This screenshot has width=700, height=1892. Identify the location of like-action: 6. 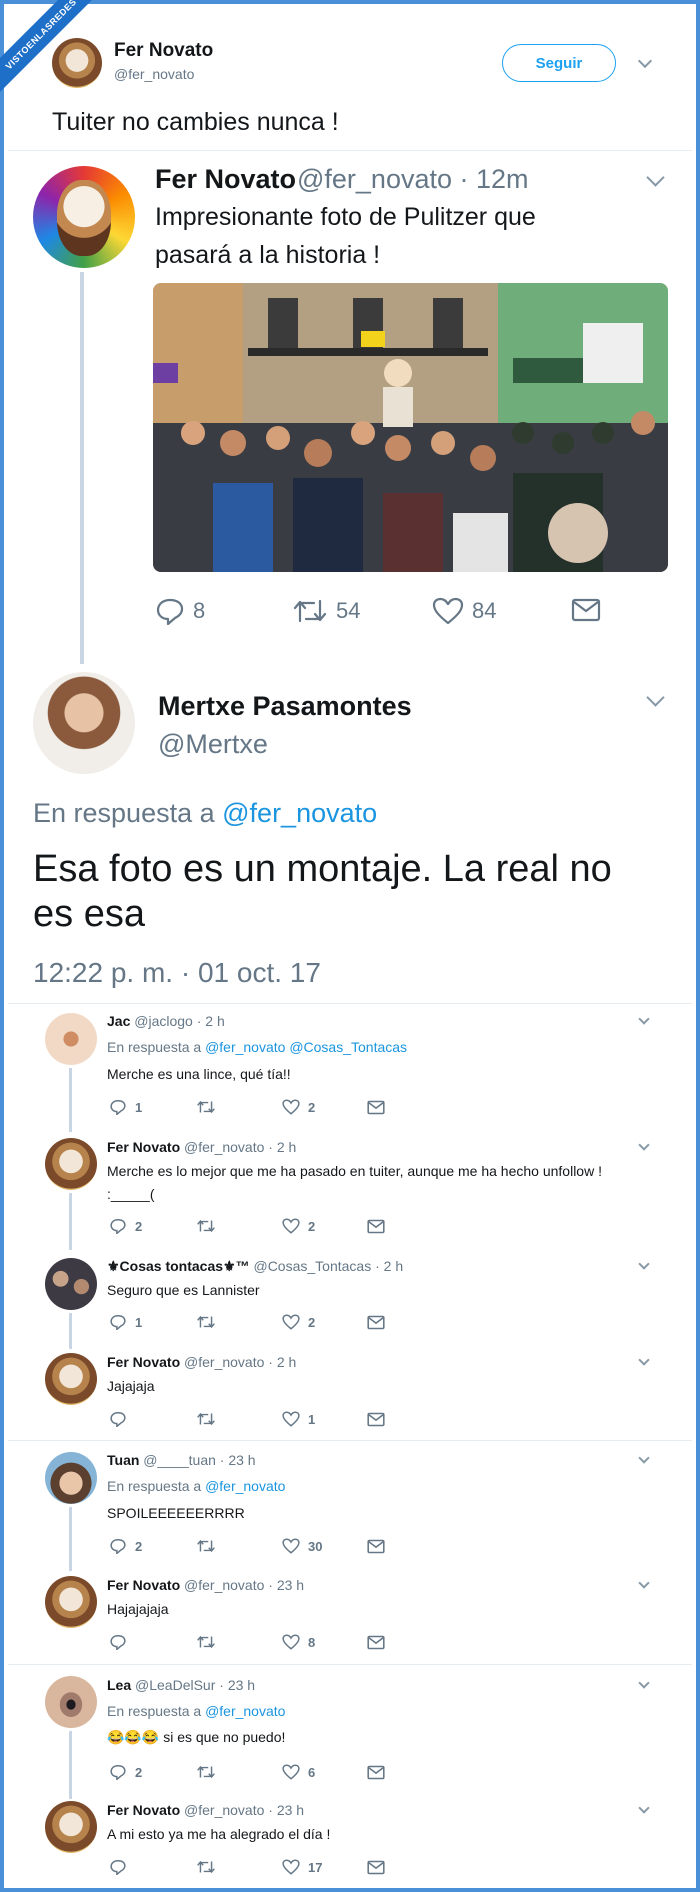
(298, 1772).